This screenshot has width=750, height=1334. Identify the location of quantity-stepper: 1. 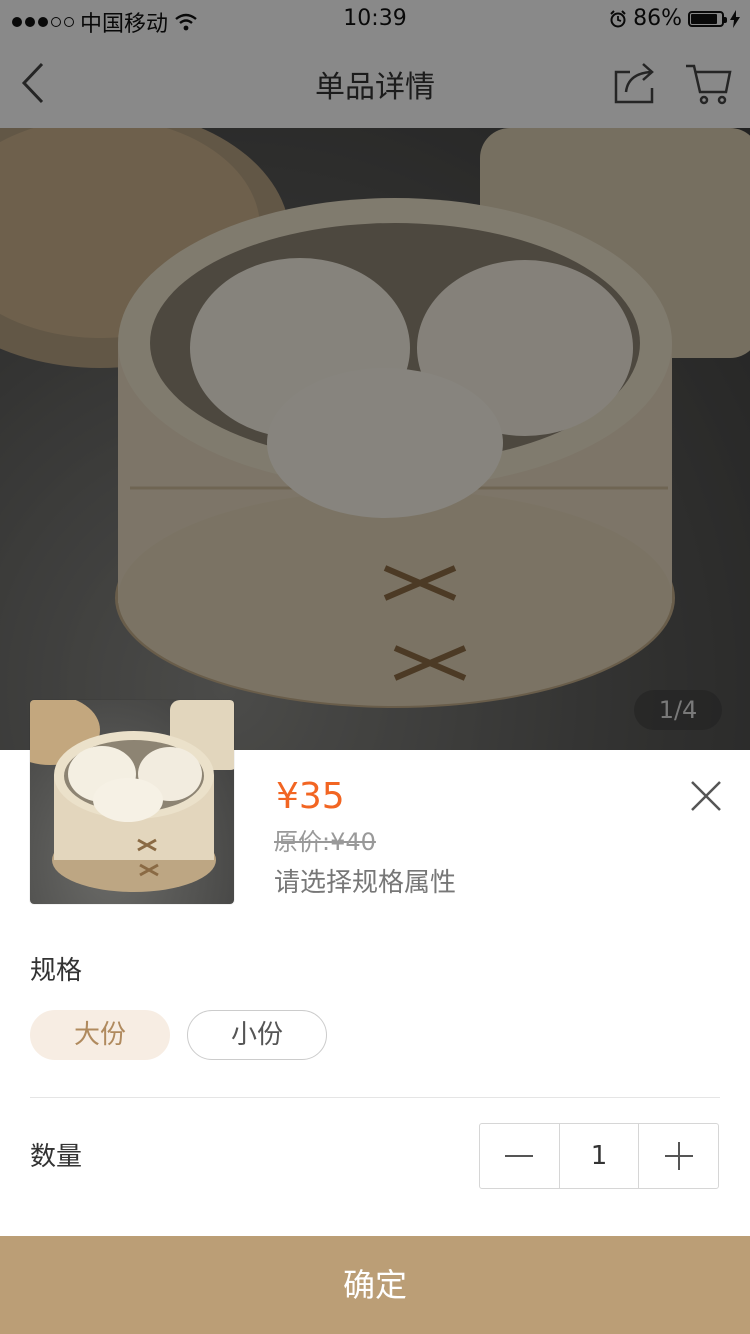
(599, 1156).